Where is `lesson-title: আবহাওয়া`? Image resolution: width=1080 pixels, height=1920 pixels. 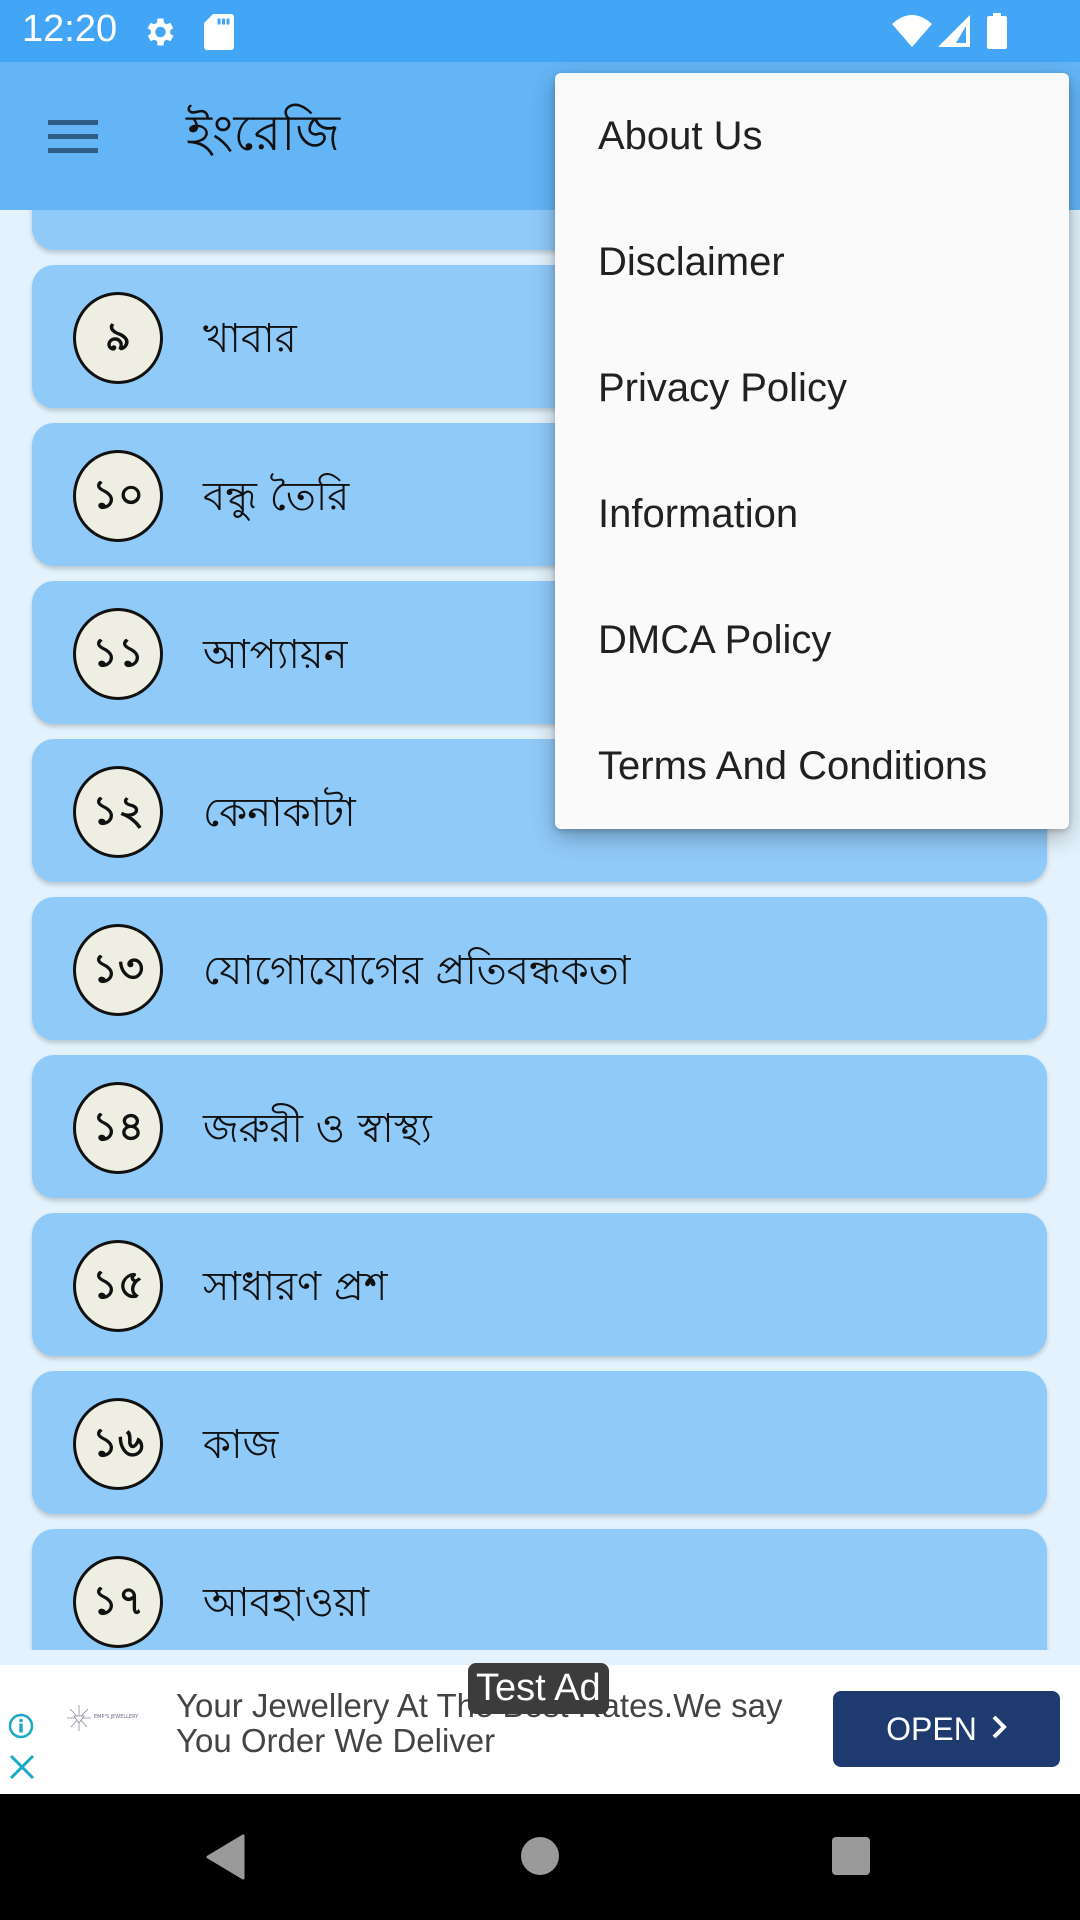 lesson-title: আবহাওয়া is located at coordinates (286, 1603).